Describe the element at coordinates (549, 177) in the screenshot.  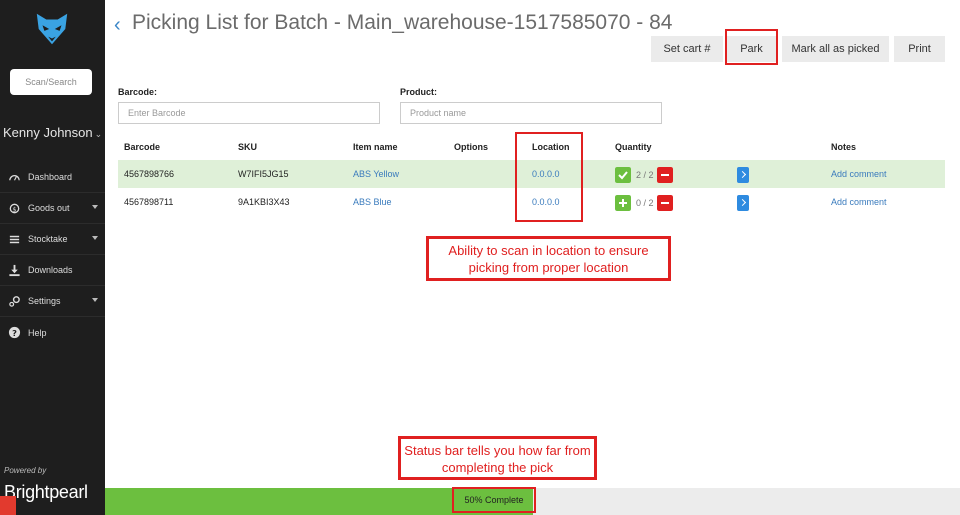
I see `location-highlight-box` at that location.